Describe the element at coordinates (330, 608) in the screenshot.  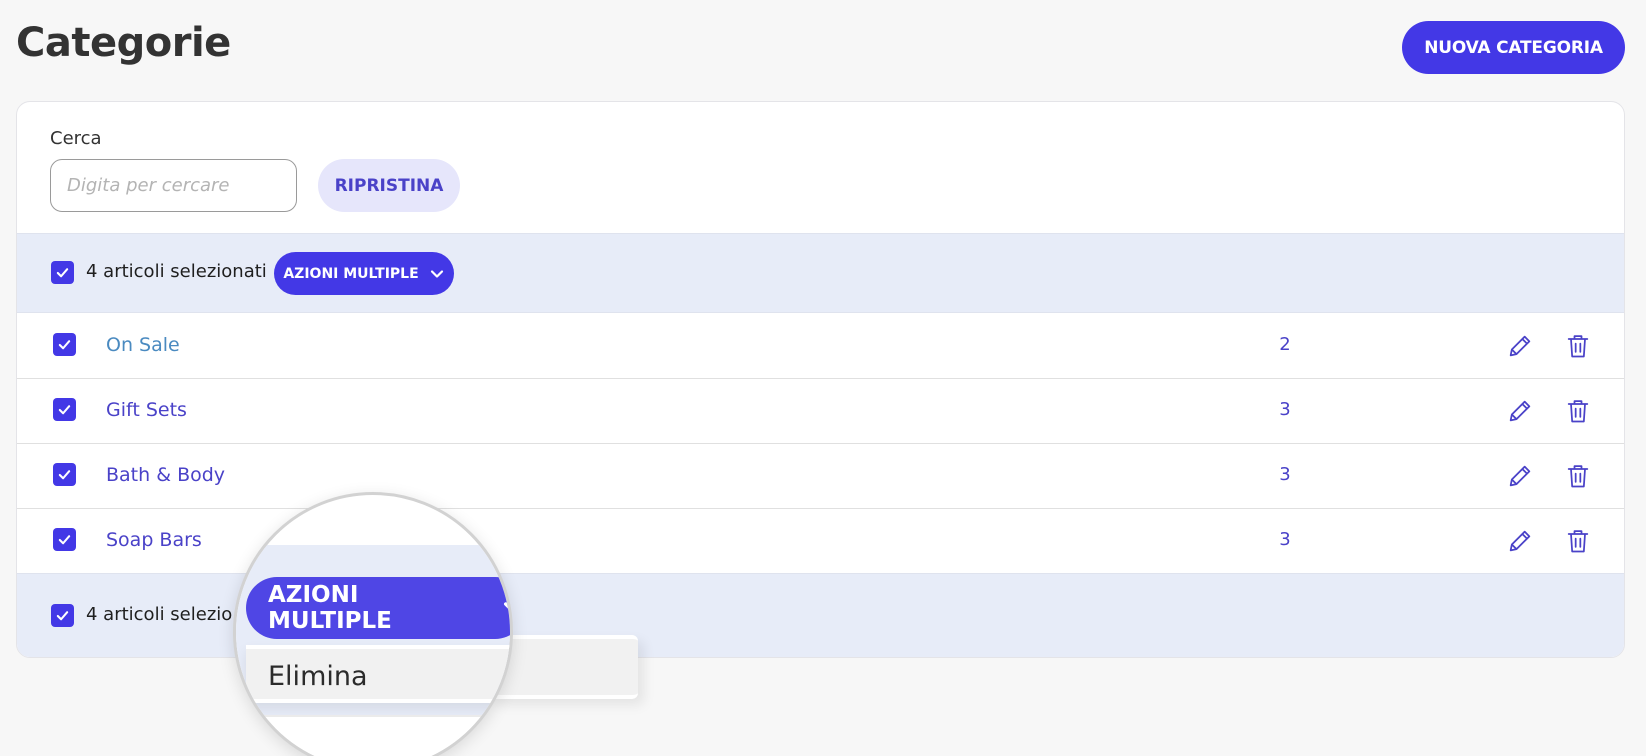
I see `magnified-bulk-actions-label: AZIONI MULTIPLE` at that location.